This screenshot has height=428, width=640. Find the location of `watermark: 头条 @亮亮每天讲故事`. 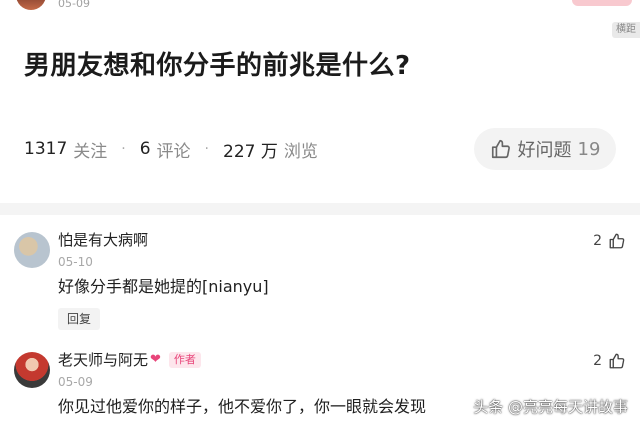

watermark: 头条 @亮亮每天讲故事 is located at coordinates (550, 407).